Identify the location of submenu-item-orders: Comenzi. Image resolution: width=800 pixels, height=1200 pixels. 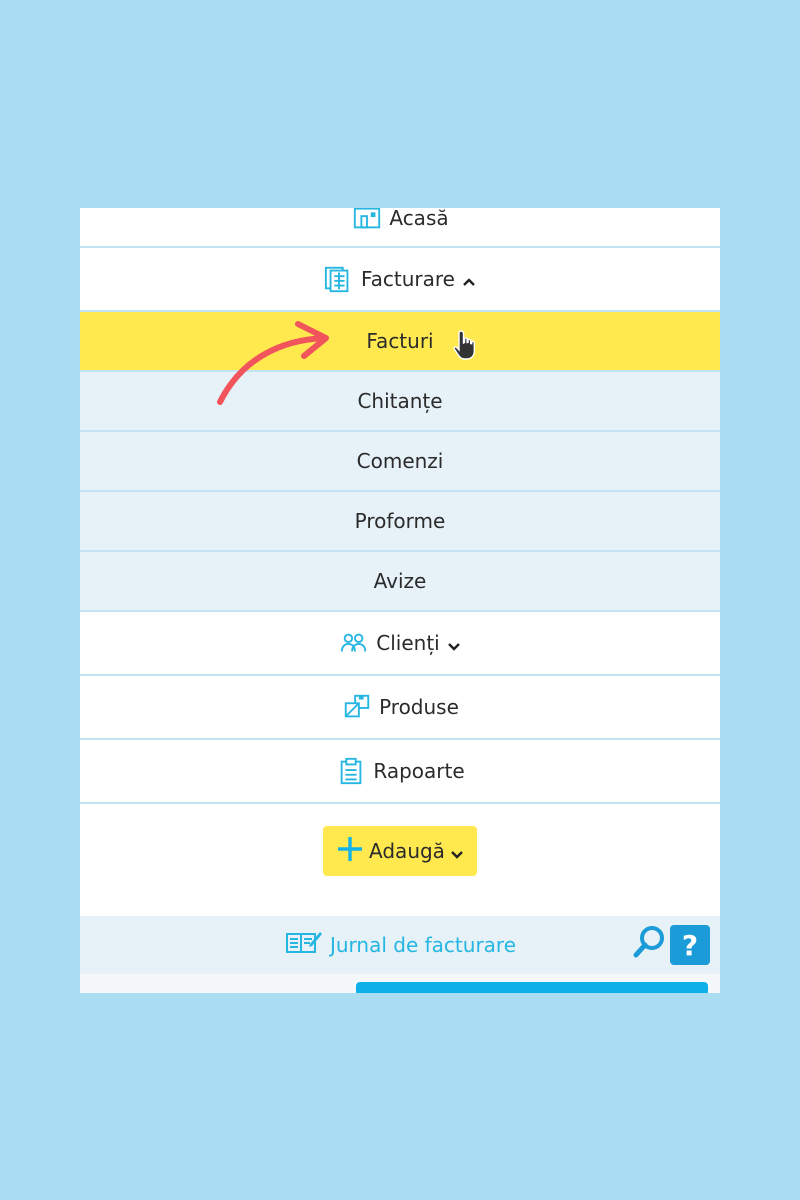
(400, 462).